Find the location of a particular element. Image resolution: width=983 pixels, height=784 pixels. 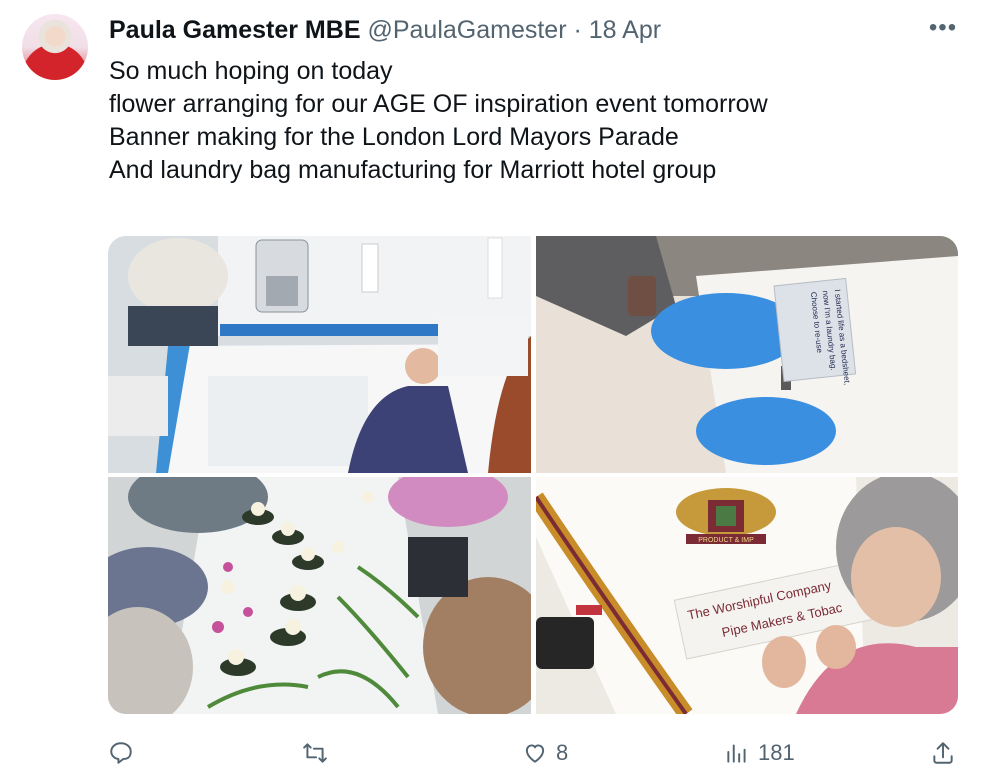

author-name: Paula Gamester MBE is located at coordinates (235, 30).